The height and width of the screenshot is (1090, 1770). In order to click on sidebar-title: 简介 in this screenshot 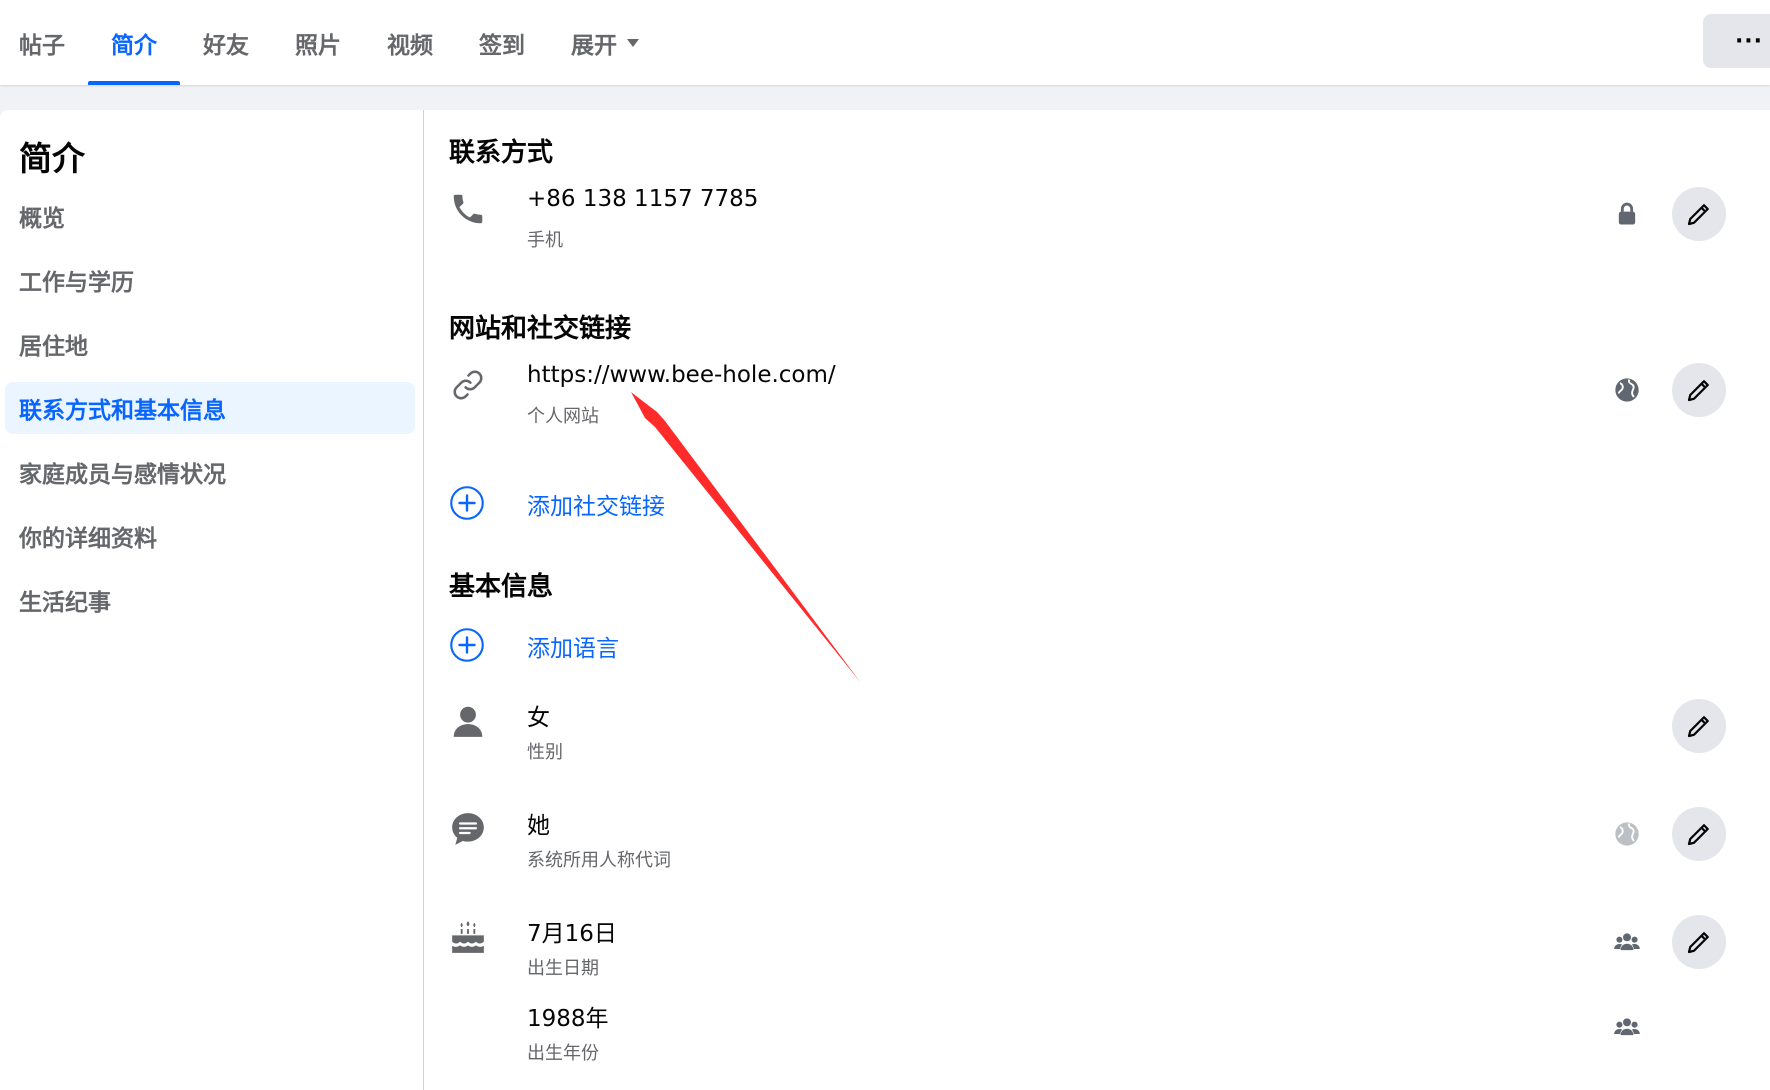, I will do `click(52, 158)`.